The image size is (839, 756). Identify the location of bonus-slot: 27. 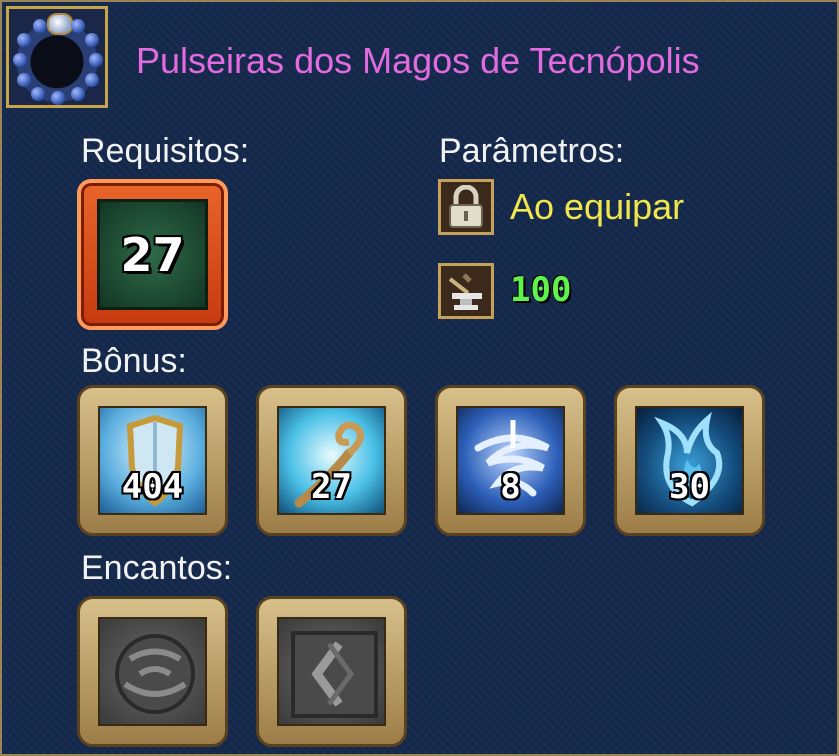
(331, 460).